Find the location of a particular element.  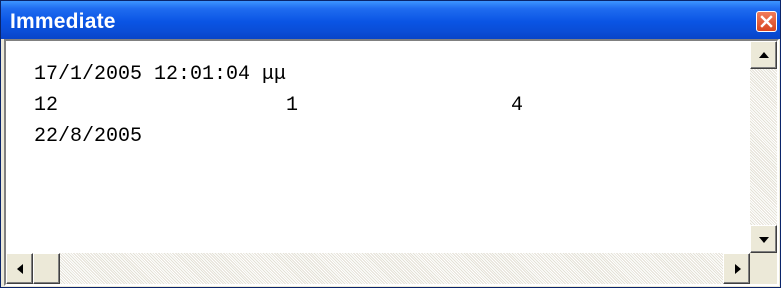

output-cell: 1 is located at coordinates (292, 105).